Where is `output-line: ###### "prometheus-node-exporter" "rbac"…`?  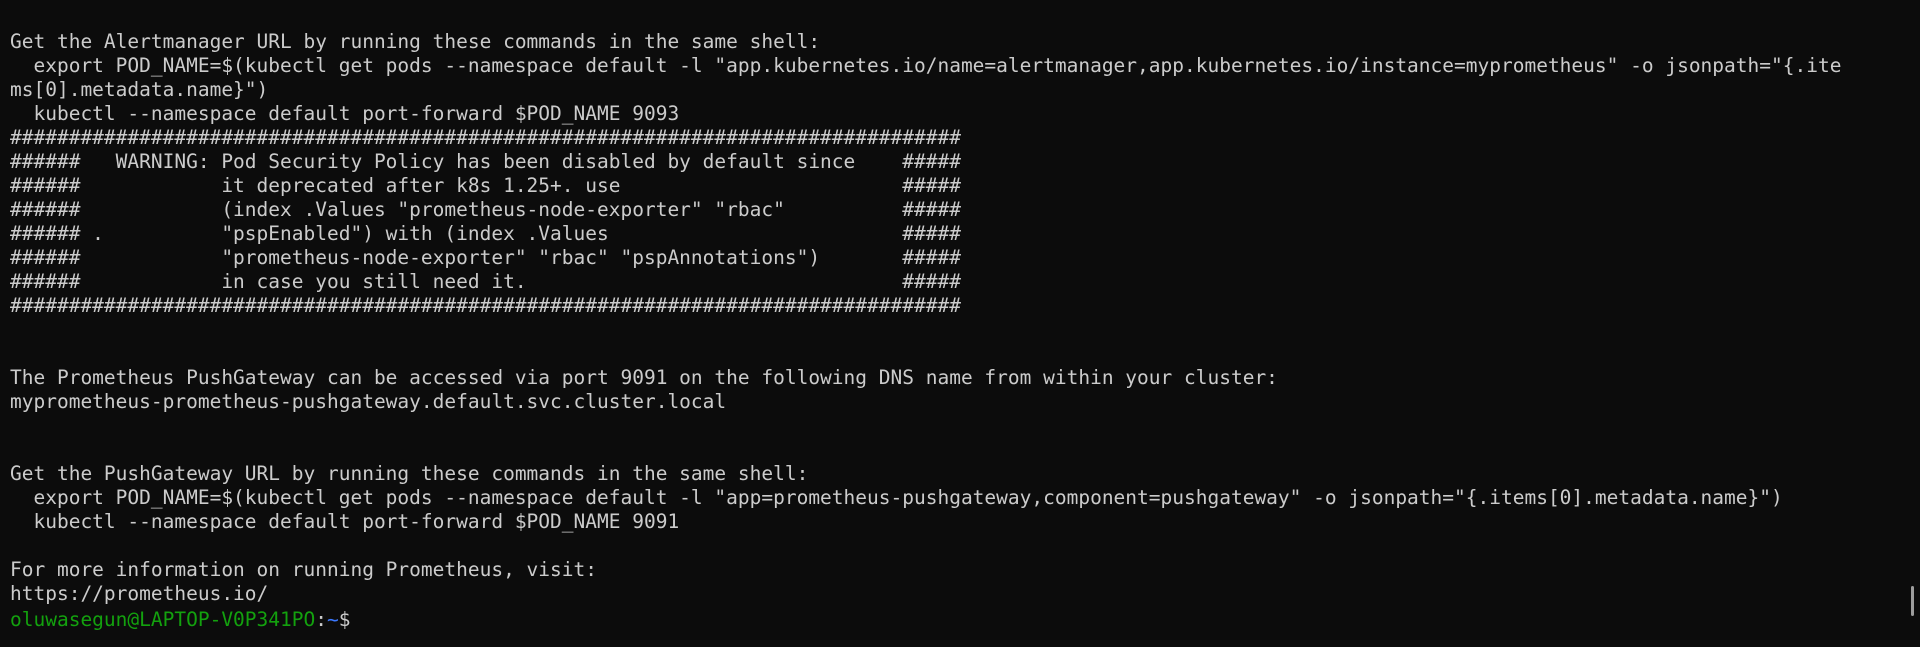 output-line: ###### "prometheus-node-exporter" "rbac"… is located at coordinates (485, 257).